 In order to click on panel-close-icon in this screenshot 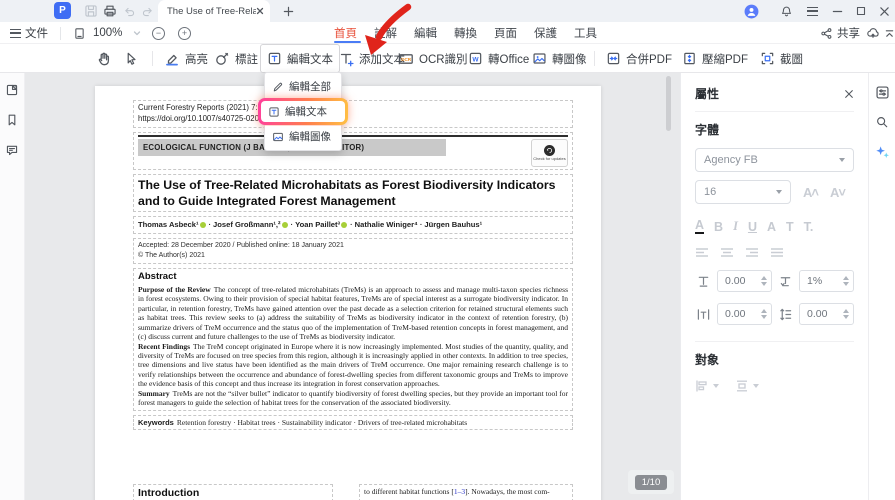, I will do `click(849, 94)`.